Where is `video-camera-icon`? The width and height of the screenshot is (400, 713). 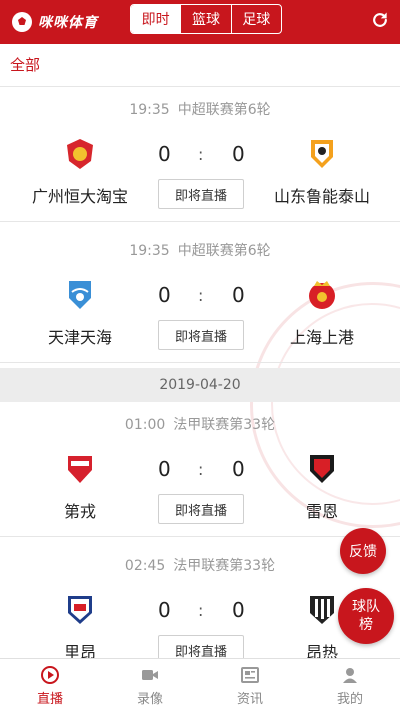
video-camera-icon is located at coordinates (150, 675).